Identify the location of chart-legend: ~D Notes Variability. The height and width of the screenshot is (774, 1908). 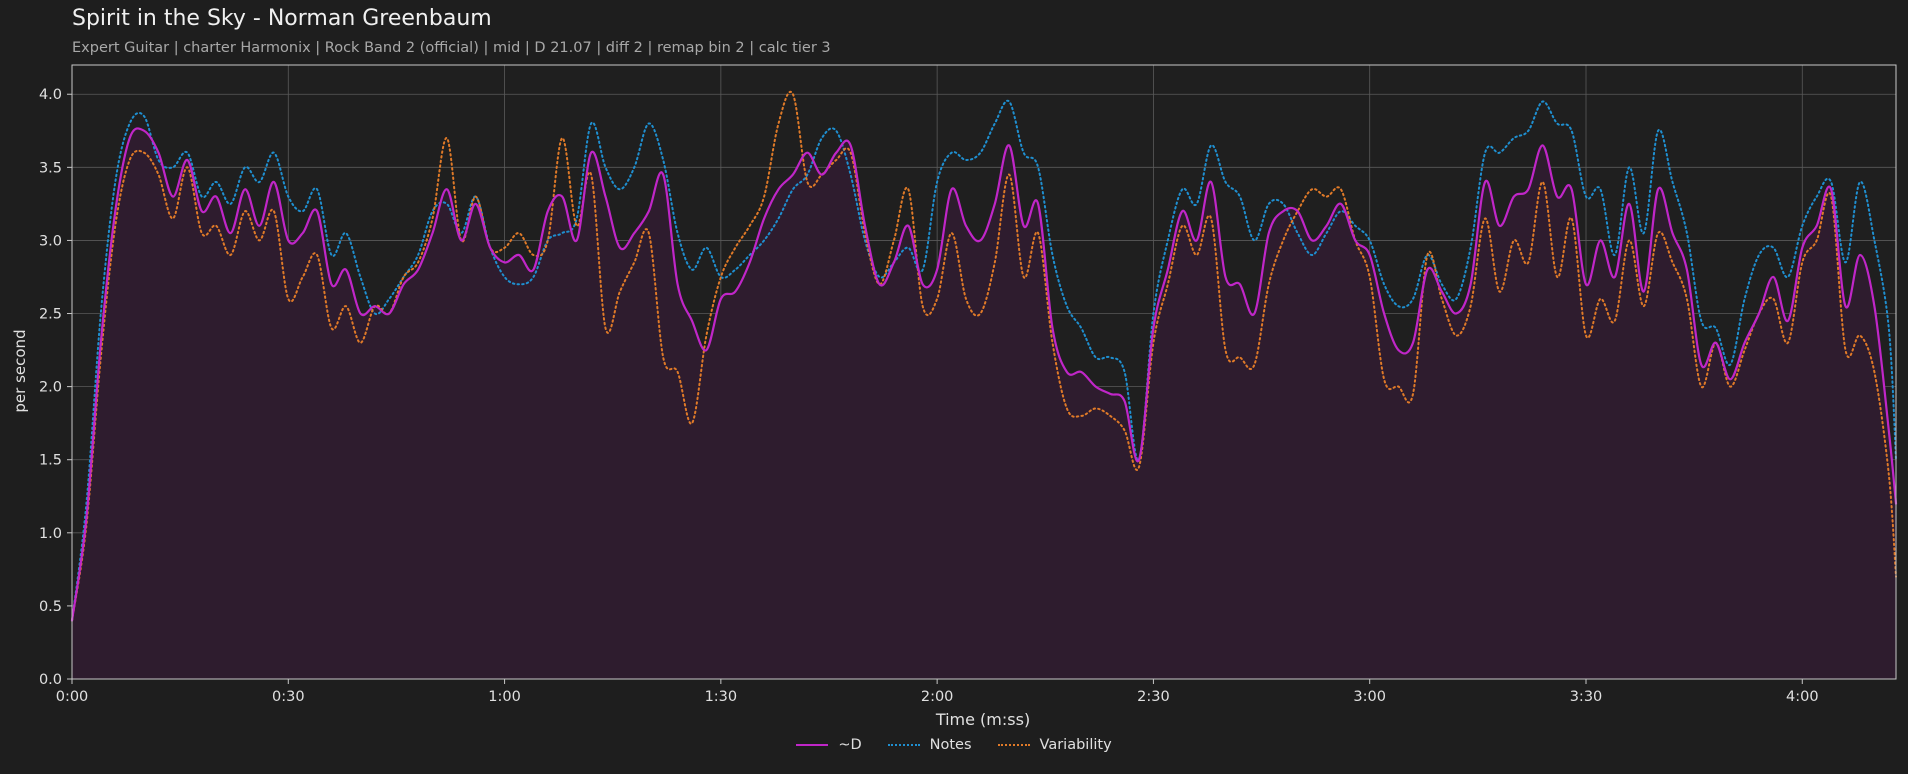
(954, 745).